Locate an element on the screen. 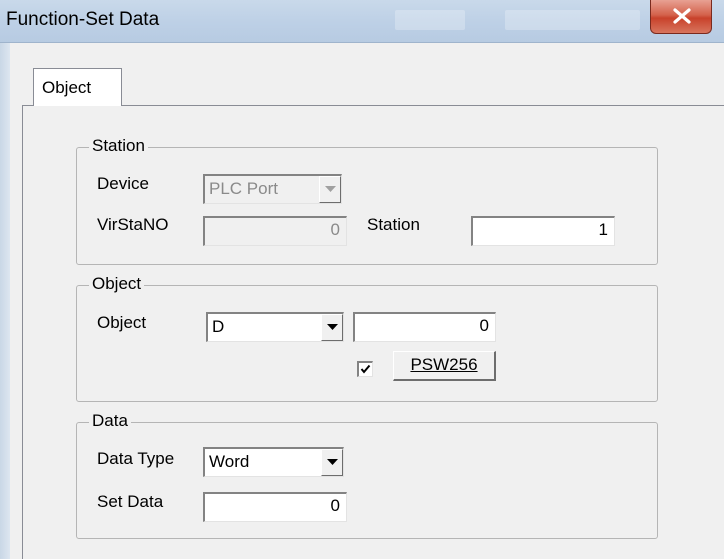  data-group-legend: Data is located at coordinates (110, 421).